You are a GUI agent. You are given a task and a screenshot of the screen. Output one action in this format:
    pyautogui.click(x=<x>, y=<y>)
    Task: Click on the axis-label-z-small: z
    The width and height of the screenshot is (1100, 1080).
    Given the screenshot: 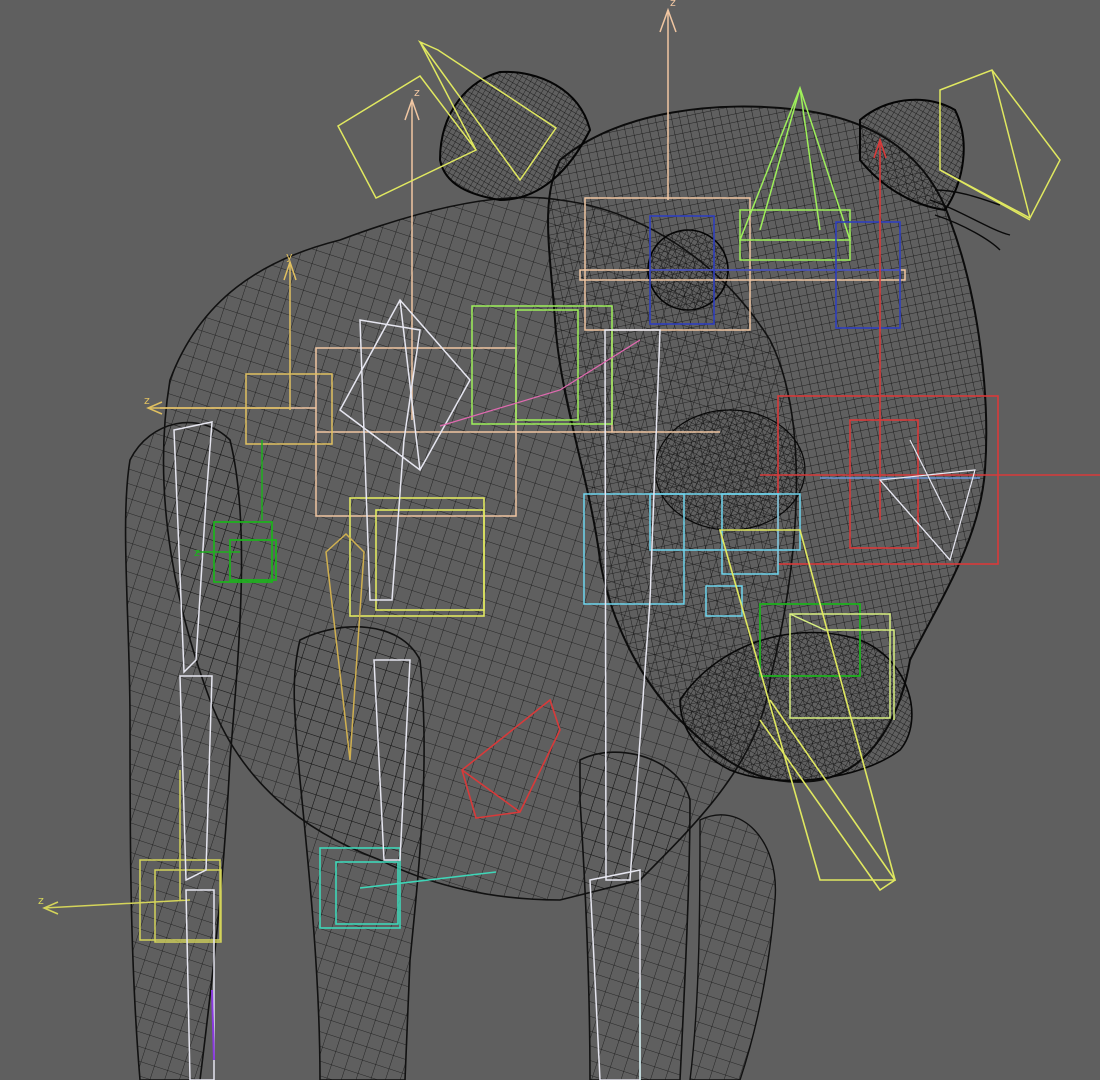 What is the action you would take?
    pyautogui.click(x=197, y=552)
    